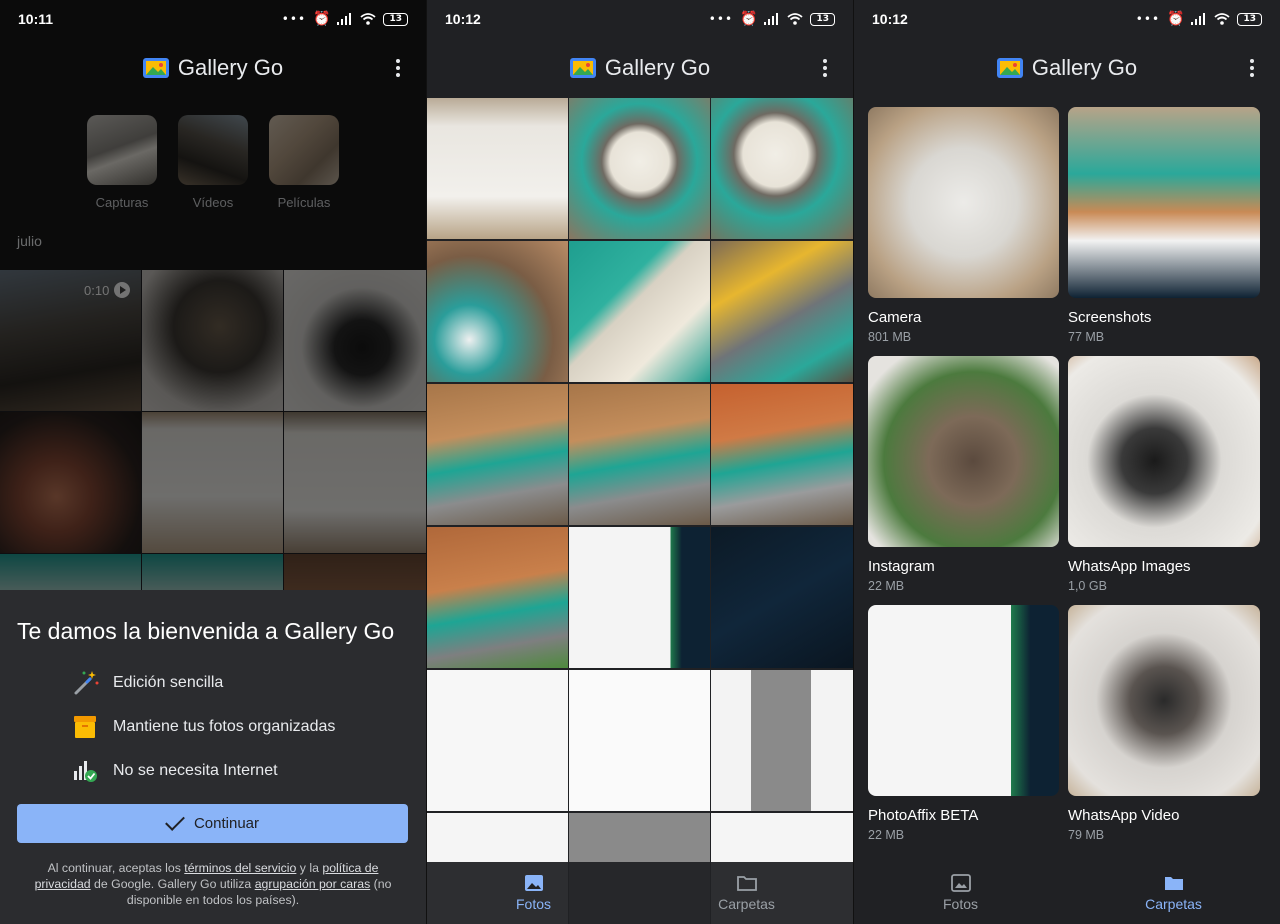 This screenshot has height=924, width=1280. Describe the element at coordinates (923, 815) in the screenshot. I see `folder-name: PhotoAffix BETA` at that location.